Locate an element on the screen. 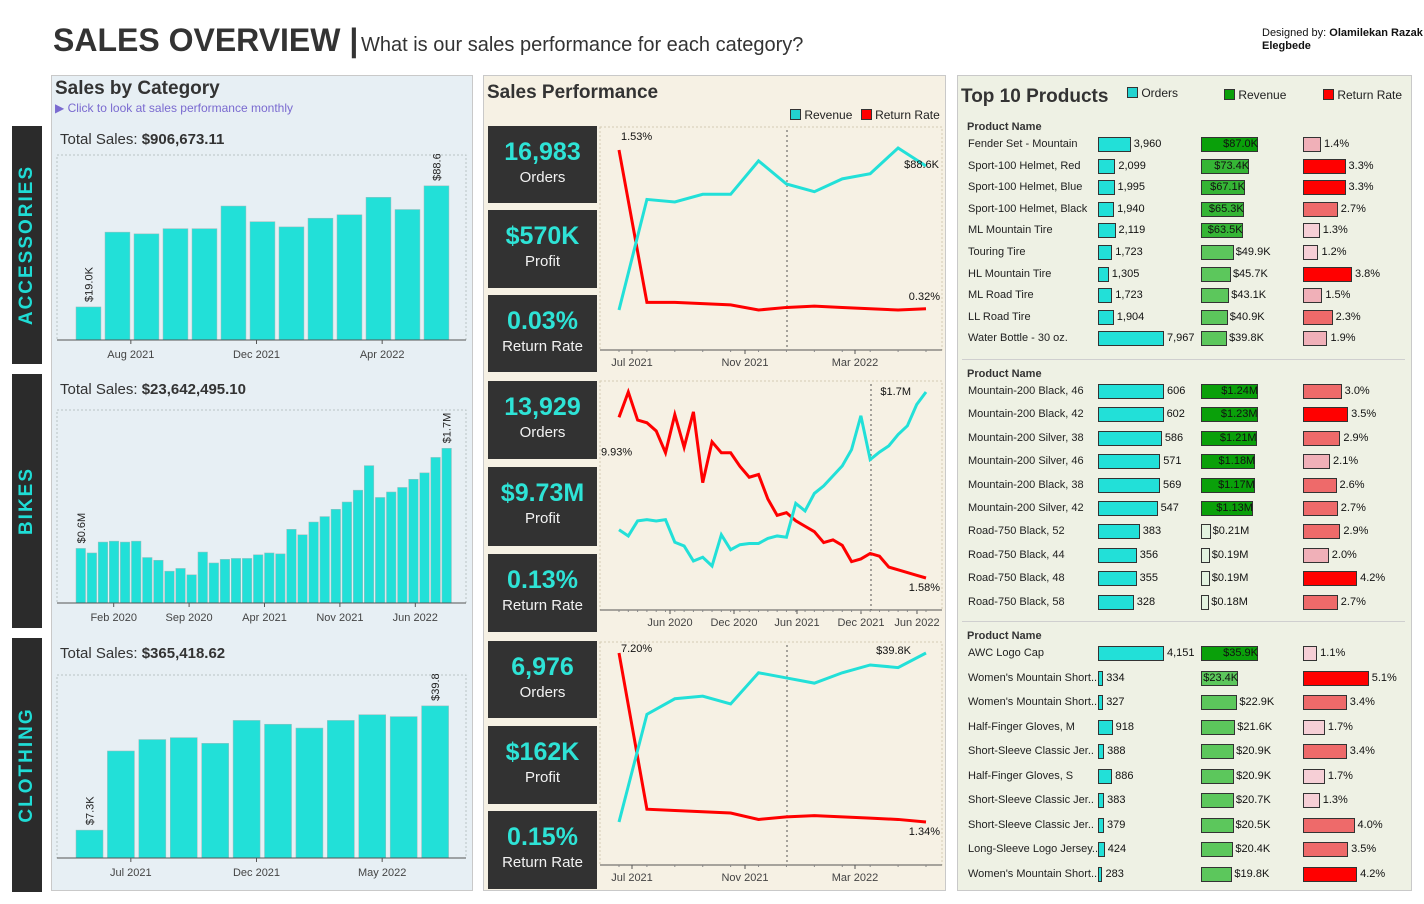  revenue-value: $1.21M is located at coordinates (1238, 437).